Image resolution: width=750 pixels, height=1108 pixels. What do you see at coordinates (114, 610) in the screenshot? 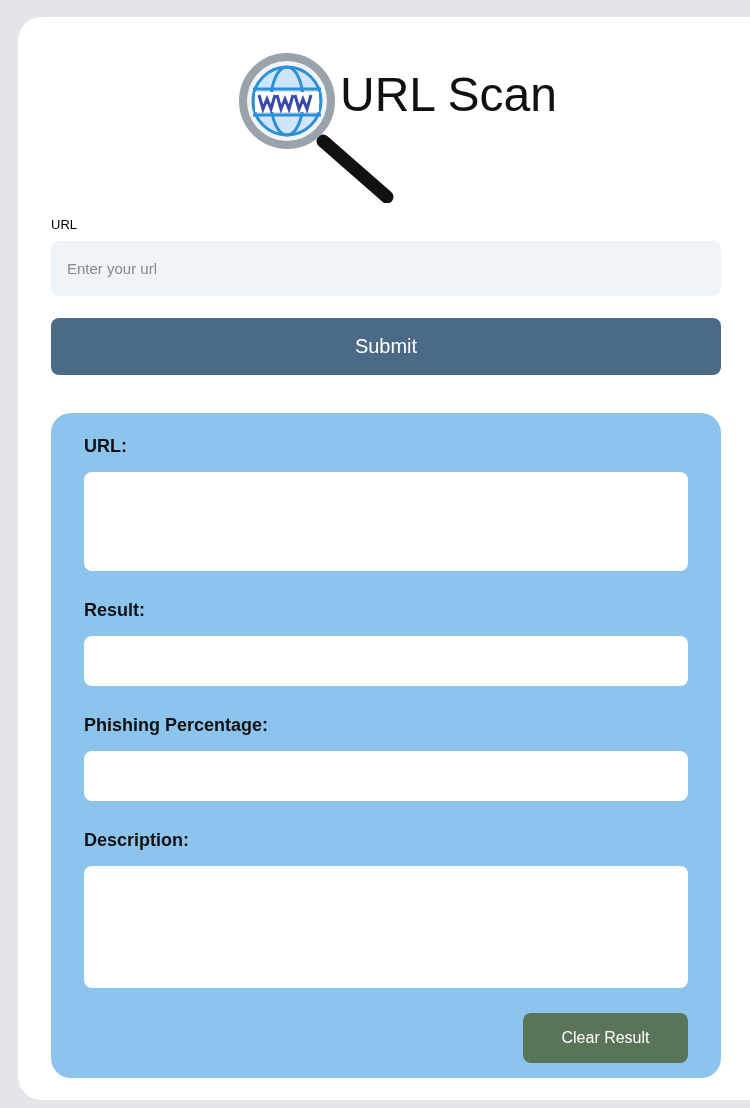
I see `field-label: Result:` at bounding box center [114, 610].